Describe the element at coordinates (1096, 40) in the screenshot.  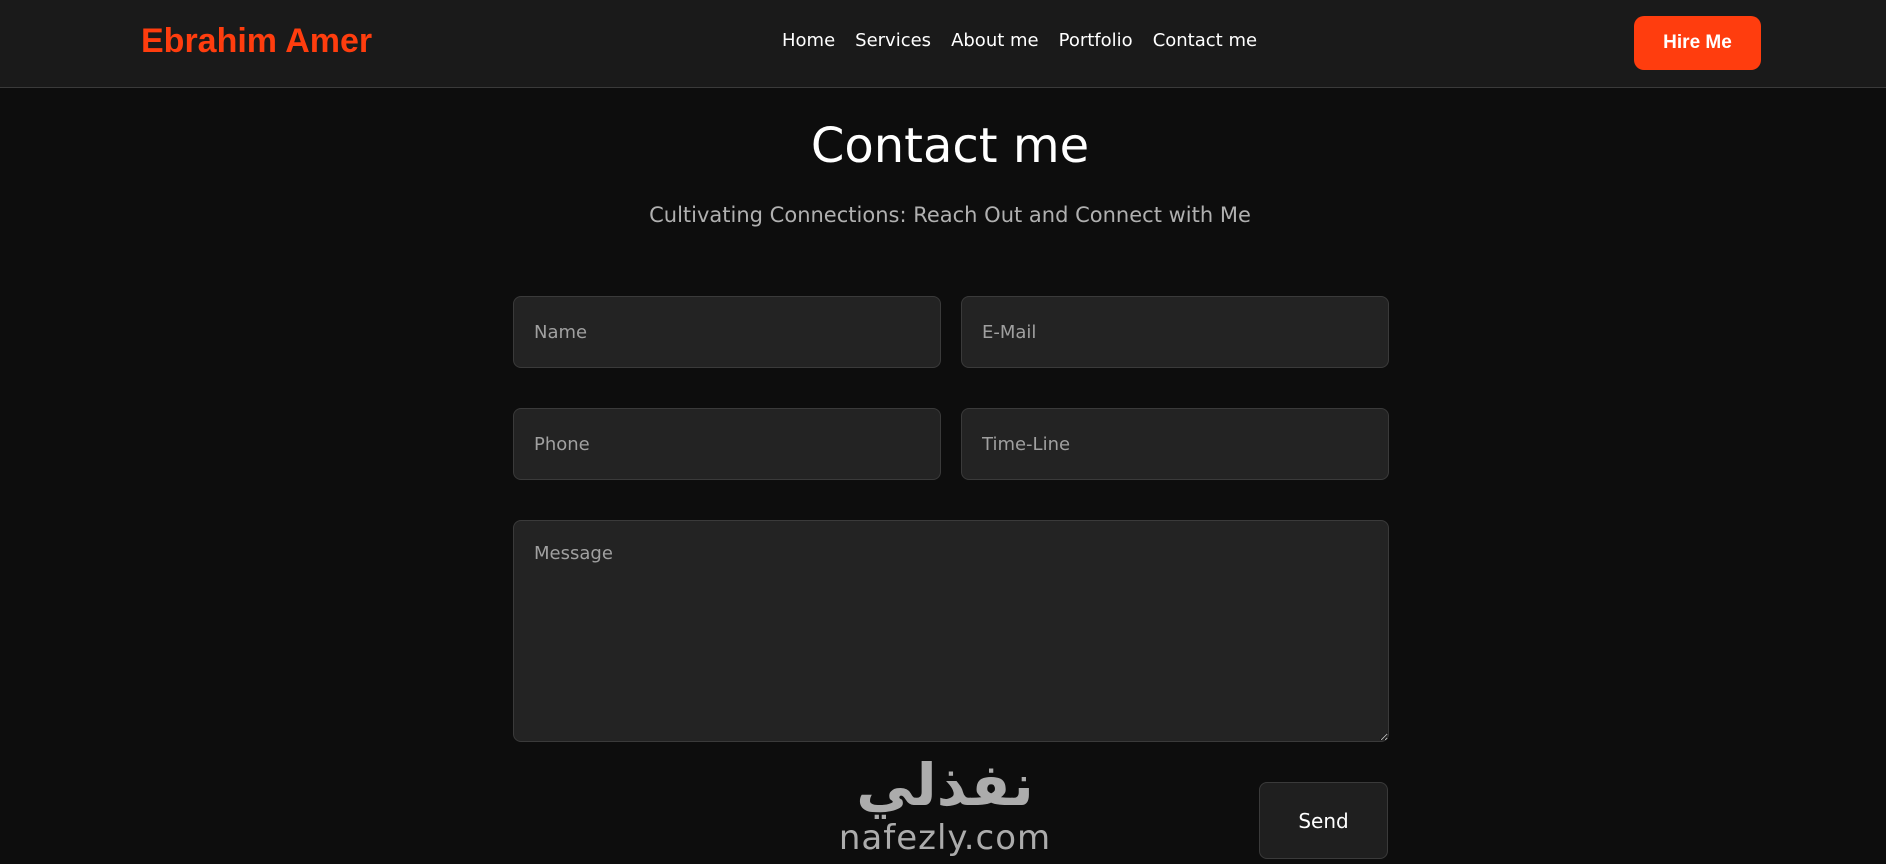
I see `nav-link-portfolio: Portfolio` at that location.